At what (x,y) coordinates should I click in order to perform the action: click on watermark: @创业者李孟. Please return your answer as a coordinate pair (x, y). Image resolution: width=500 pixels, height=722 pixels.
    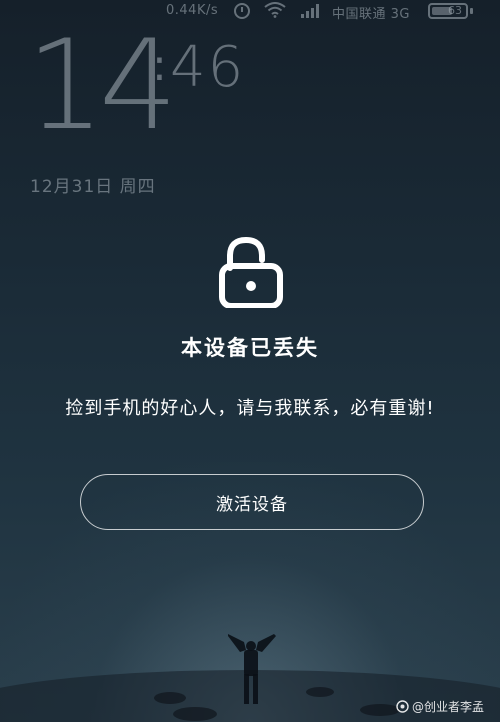
    Looking at the image, I should click on (440, 706).